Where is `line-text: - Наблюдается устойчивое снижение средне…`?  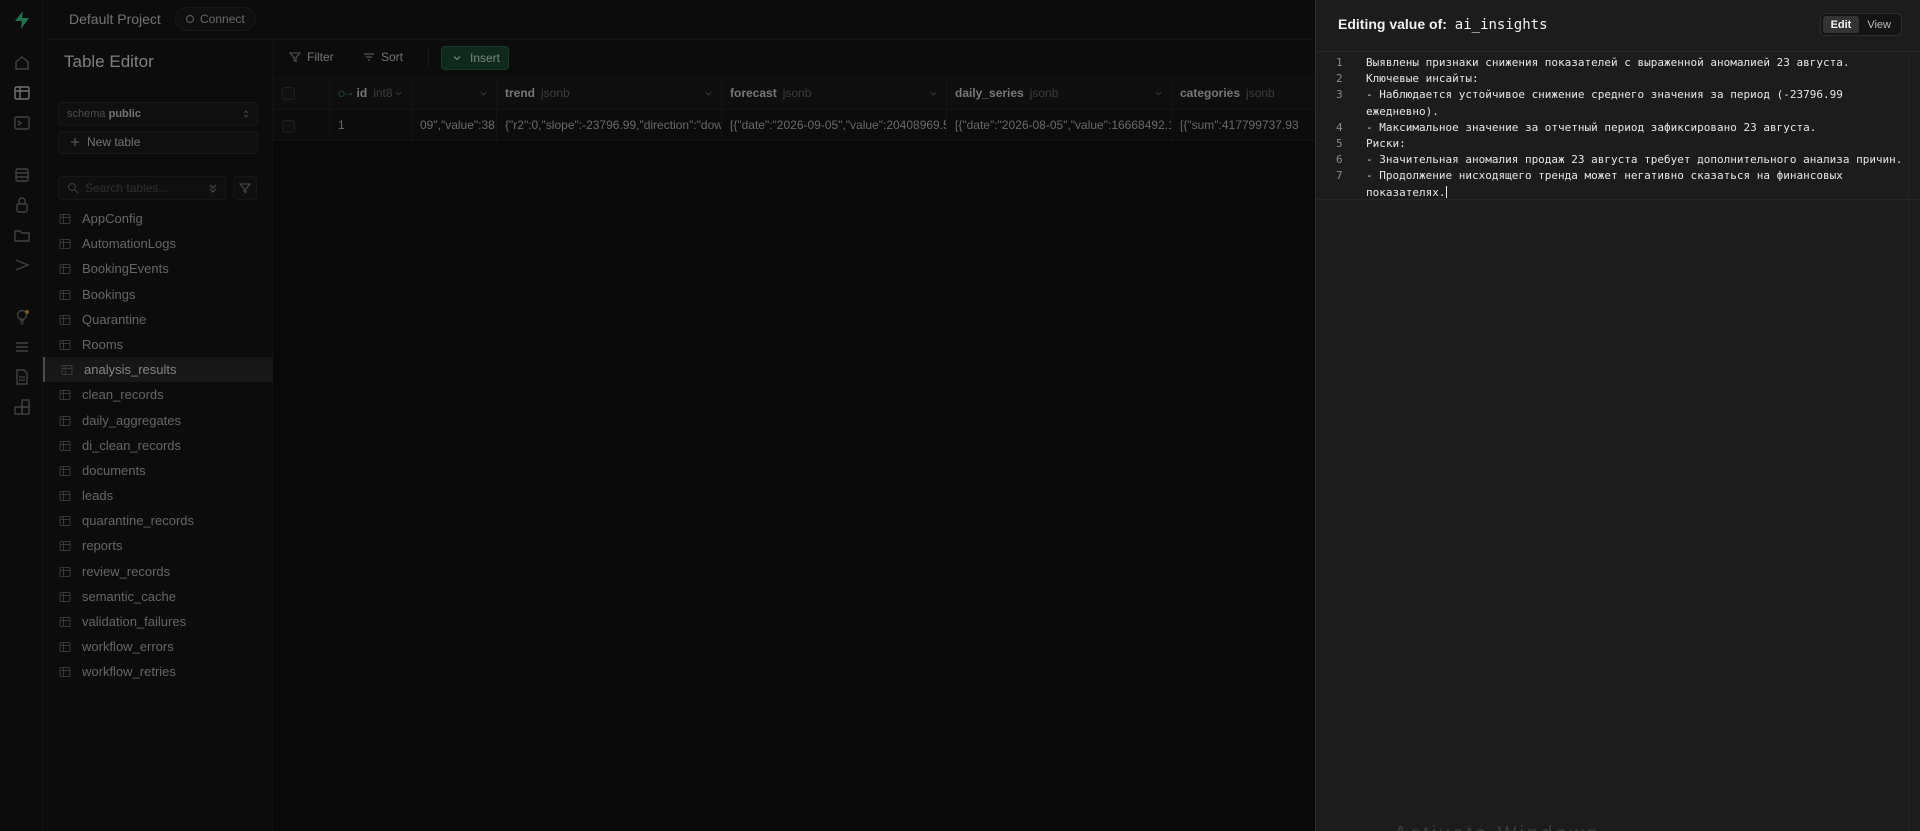 line-text: - Наблюдается устойчивое снижение средне… is located at coordinates (1604, 103).